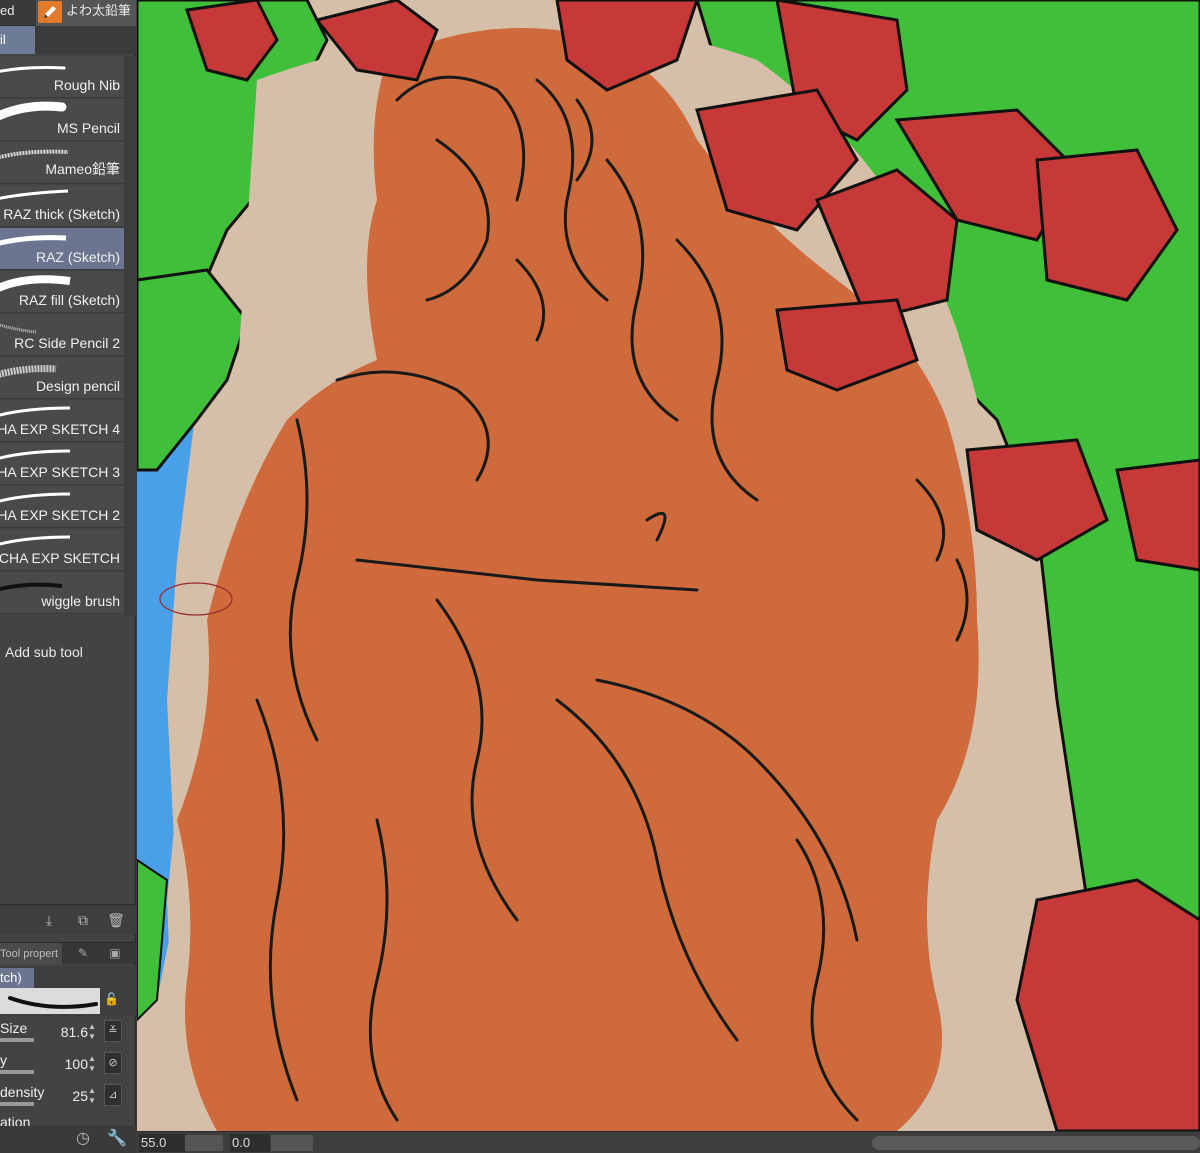 Image resolution: width=1200 pixels, height=1153 pixels. I want to click on zoom-slider, so click(204, 1143).